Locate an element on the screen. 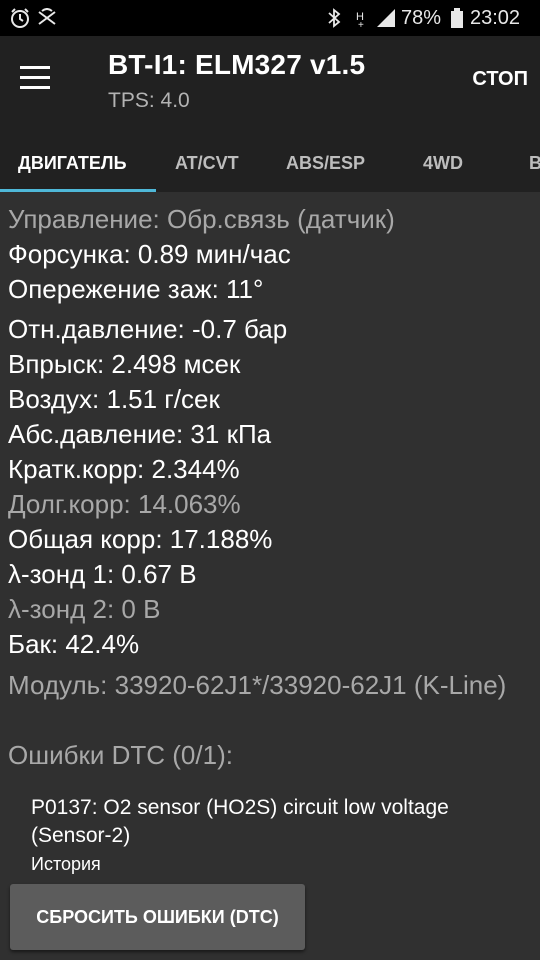  tab-bar: ДВИГАТЕЛЬ AT/CVT ABS/ESP 4WD В is located at coordinates (270, 166).